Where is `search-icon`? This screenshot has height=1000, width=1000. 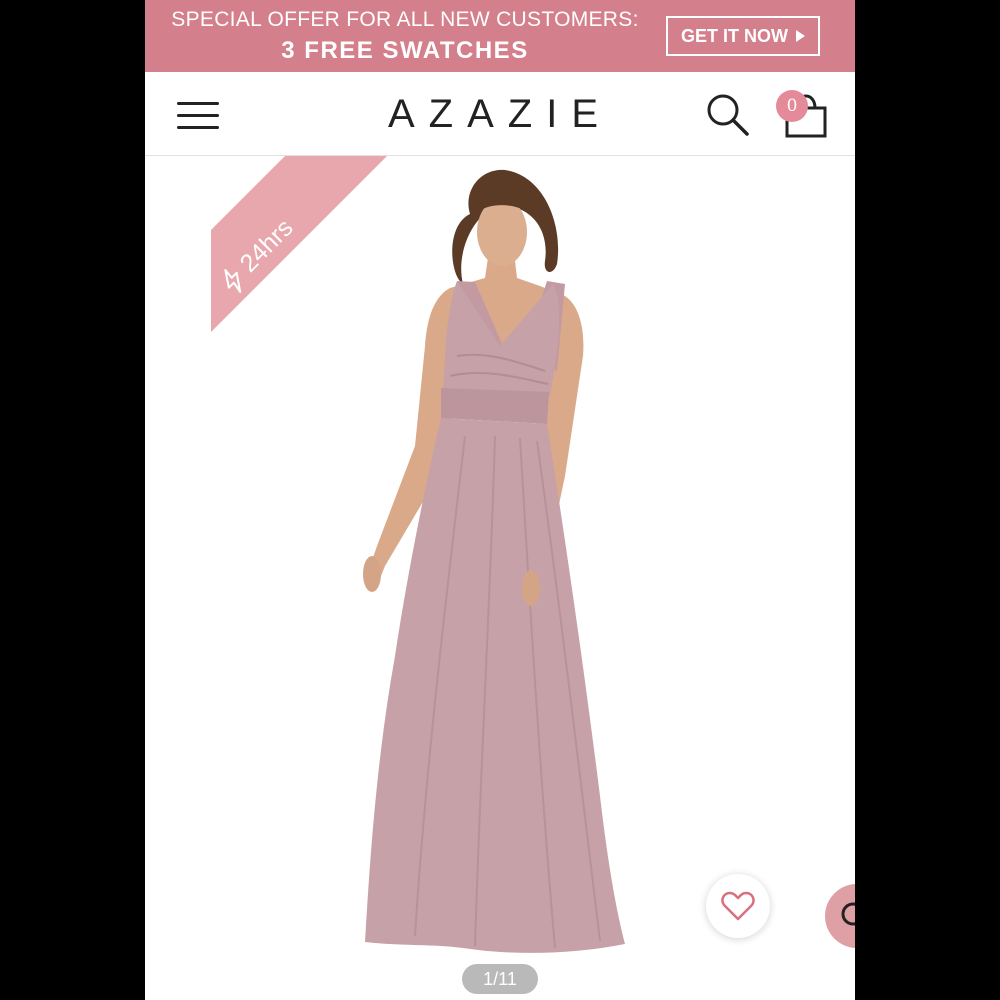
search-icon is located at coordinates (728, 115).